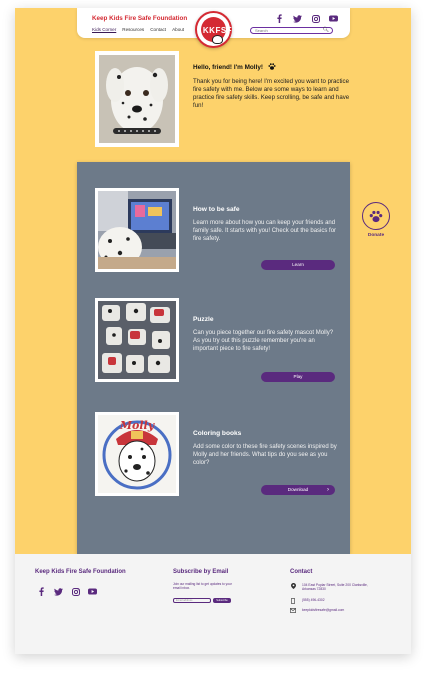 The height and width of the screenshot is (678, 427). I want to click on subscribe-placeholder: Email address, so click(184, 600).